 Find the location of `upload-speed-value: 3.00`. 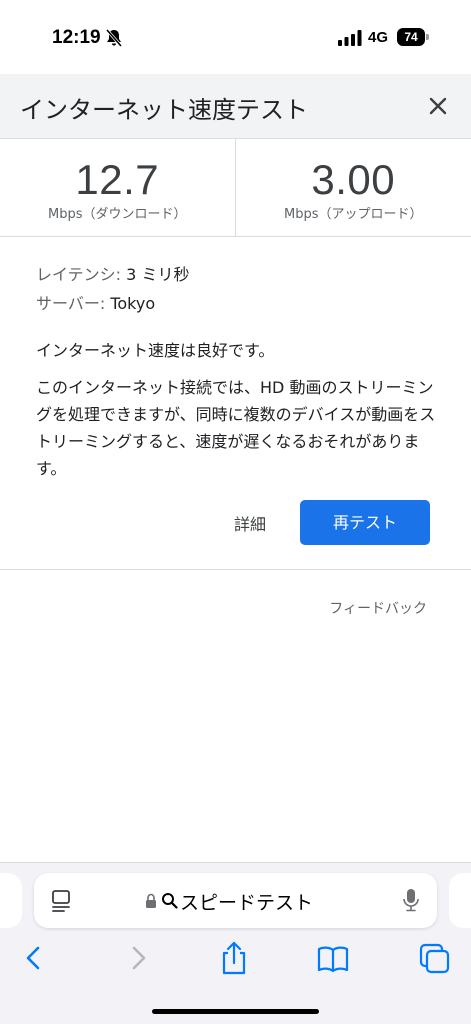

upload-speed-value: 3.00 is located at coordinates (353, 179).